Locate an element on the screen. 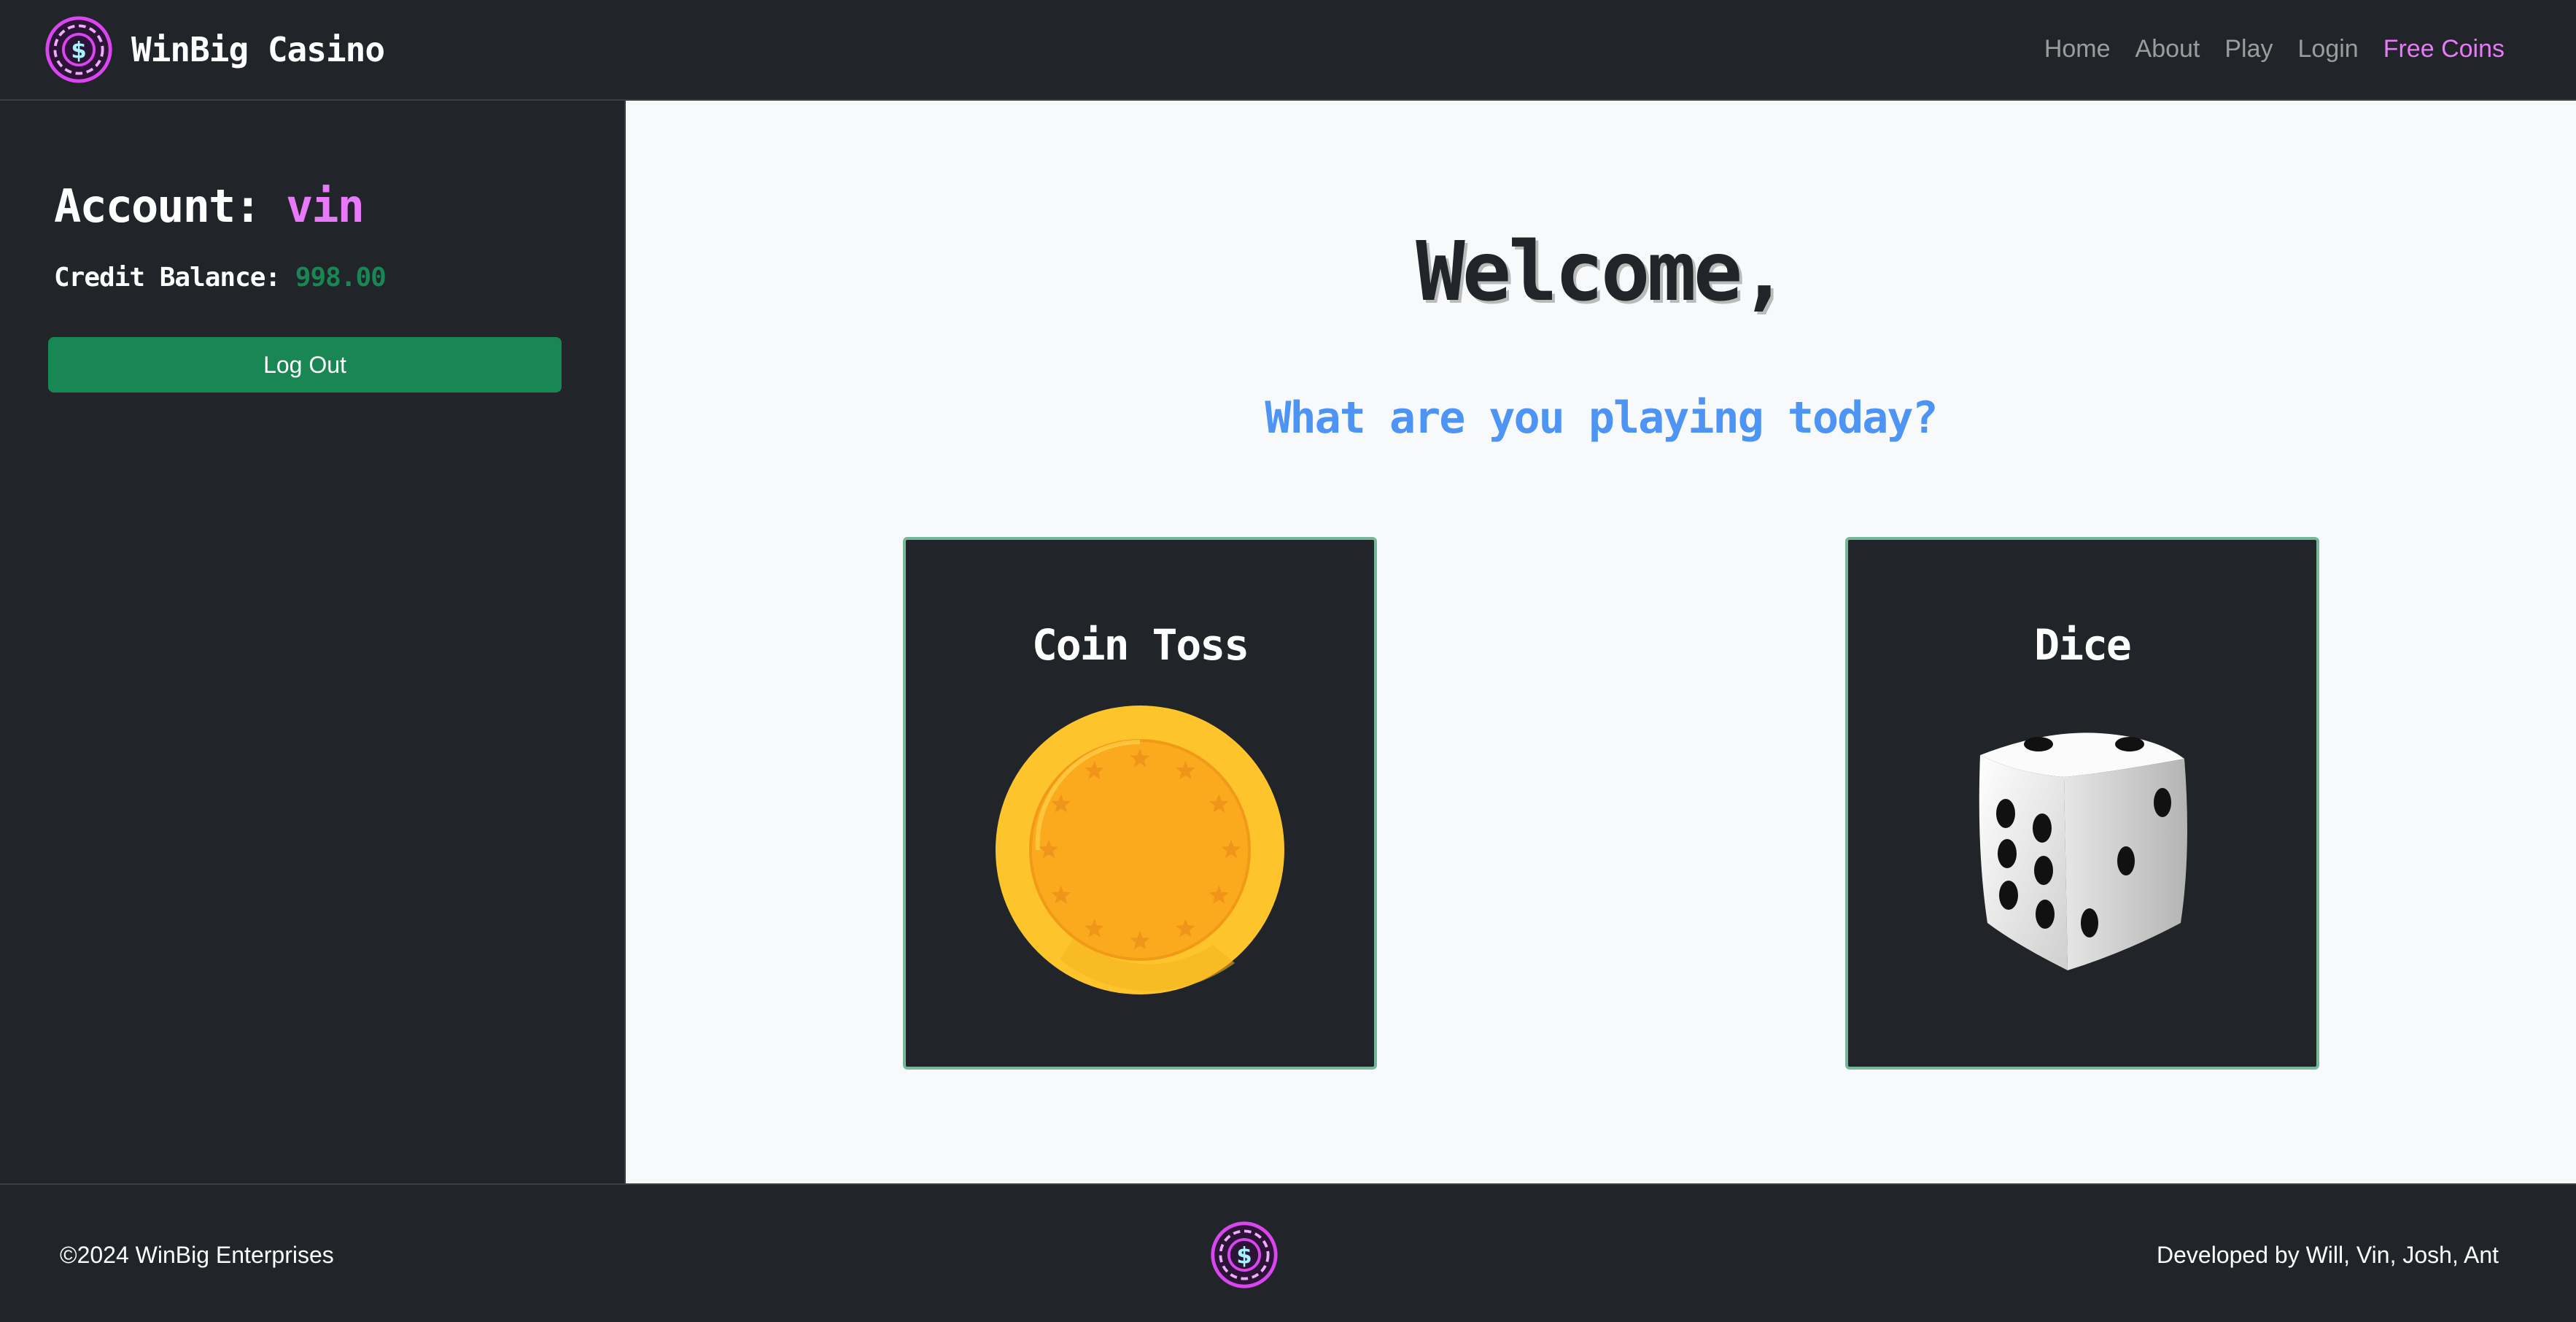  nav-link-free-coins: Free Coins is located at coordinates (2444, 49).